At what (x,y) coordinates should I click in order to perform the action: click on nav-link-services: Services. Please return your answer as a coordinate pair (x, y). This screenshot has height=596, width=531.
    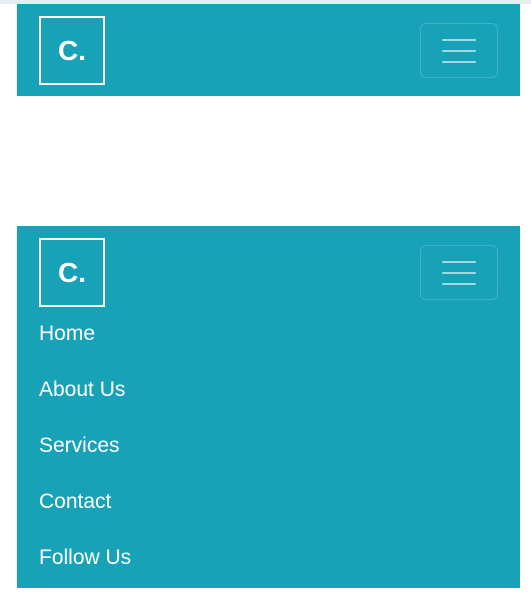
    Looking at the image, I should click on (79, 445).